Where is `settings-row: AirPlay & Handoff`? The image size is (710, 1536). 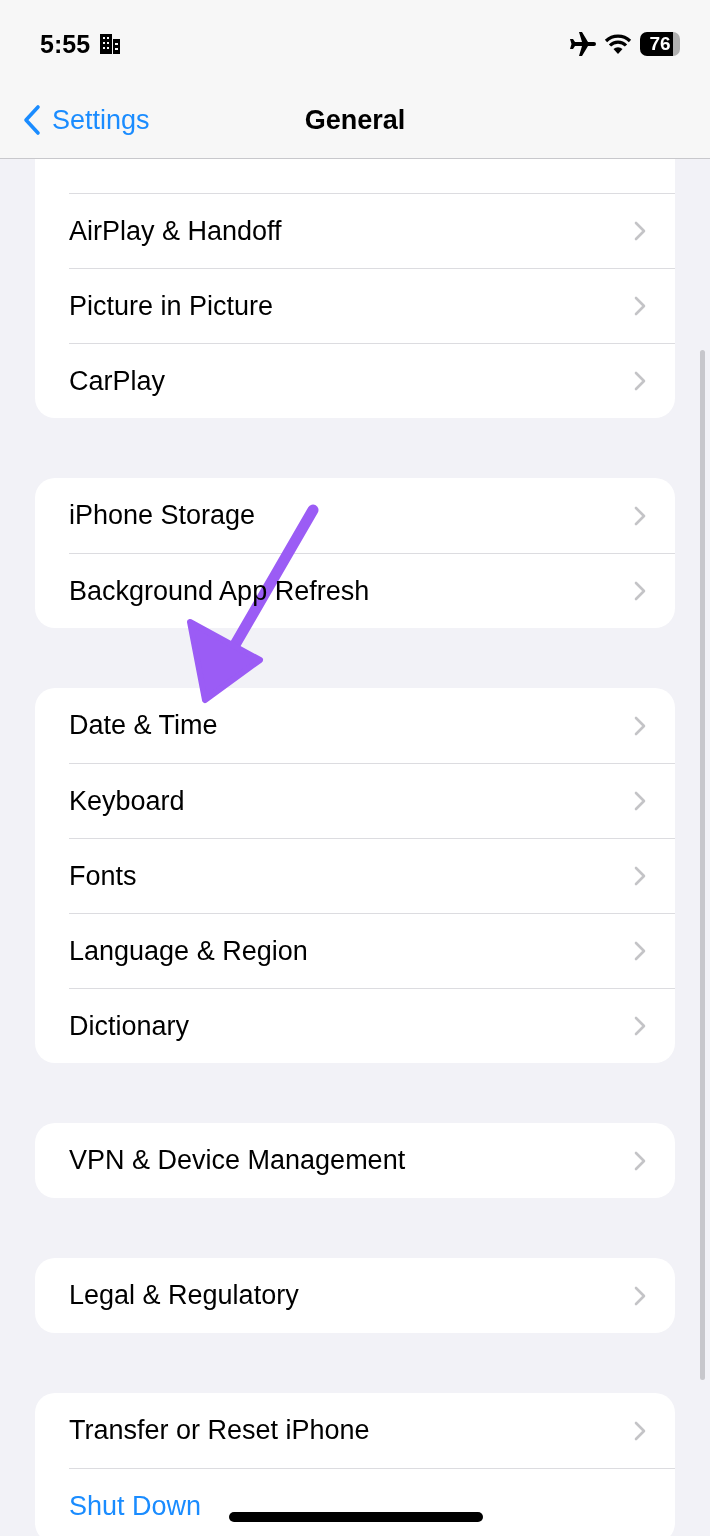
settings-row: AirPlay & Handoff is located at coordinates (372, 230).